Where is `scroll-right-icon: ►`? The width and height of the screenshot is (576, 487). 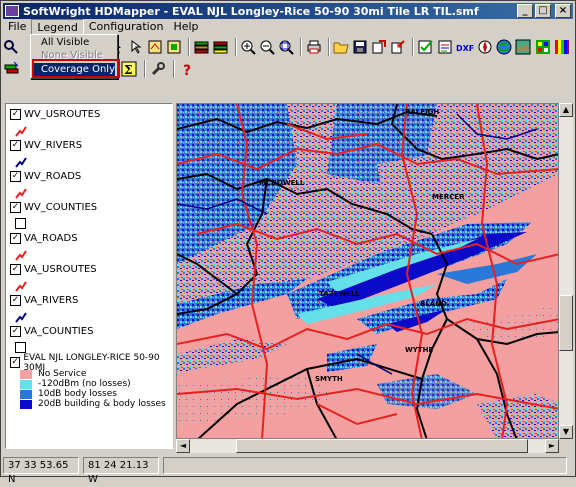 scroll-right-icon: ► is located at coordinates (552, 446).